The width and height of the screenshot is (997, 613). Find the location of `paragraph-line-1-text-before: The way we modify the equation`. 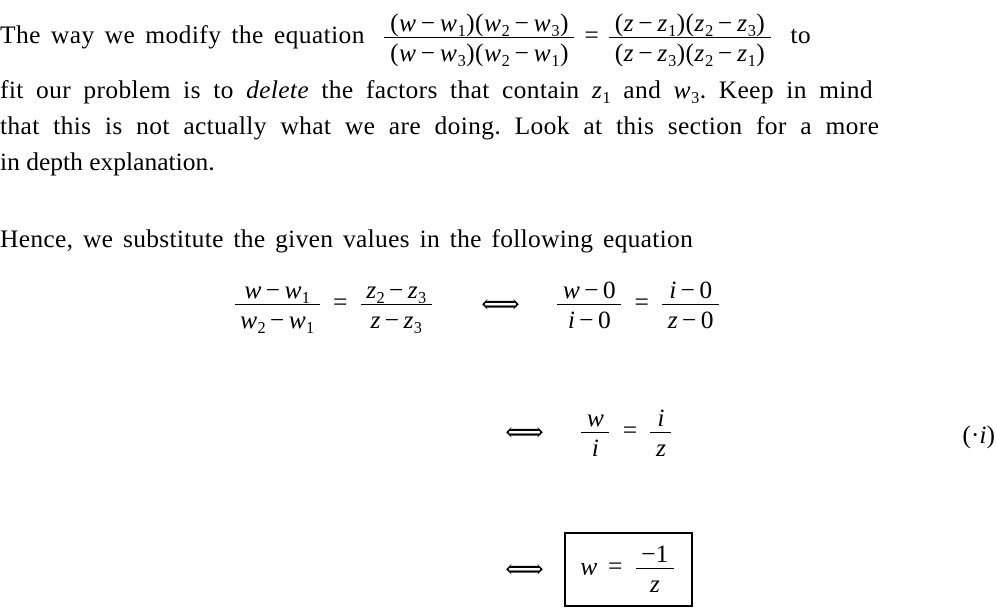

paragraph-line-1-text-before: The way we modify the equation is located at coordinates (182, 34).